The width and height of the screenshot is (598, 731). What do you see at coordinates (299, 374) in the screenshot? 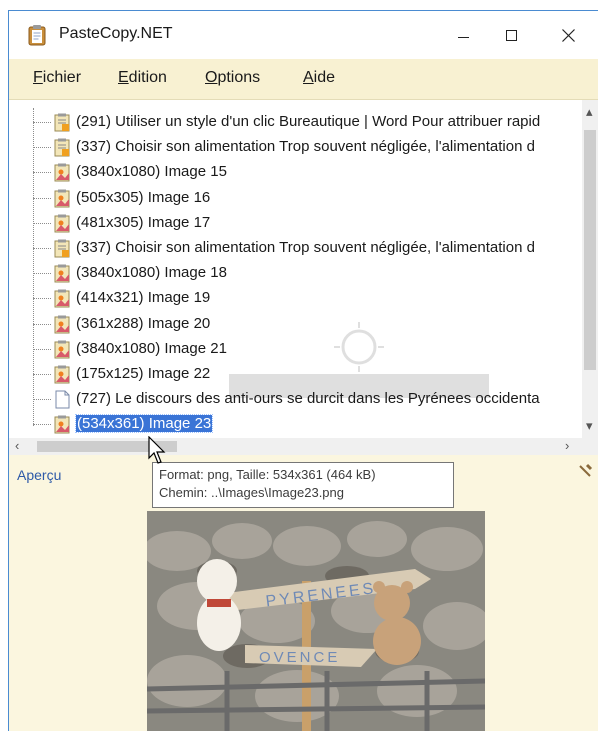
I see `tree-item: (175x125) Image 22` at bounding box center [299, 374].